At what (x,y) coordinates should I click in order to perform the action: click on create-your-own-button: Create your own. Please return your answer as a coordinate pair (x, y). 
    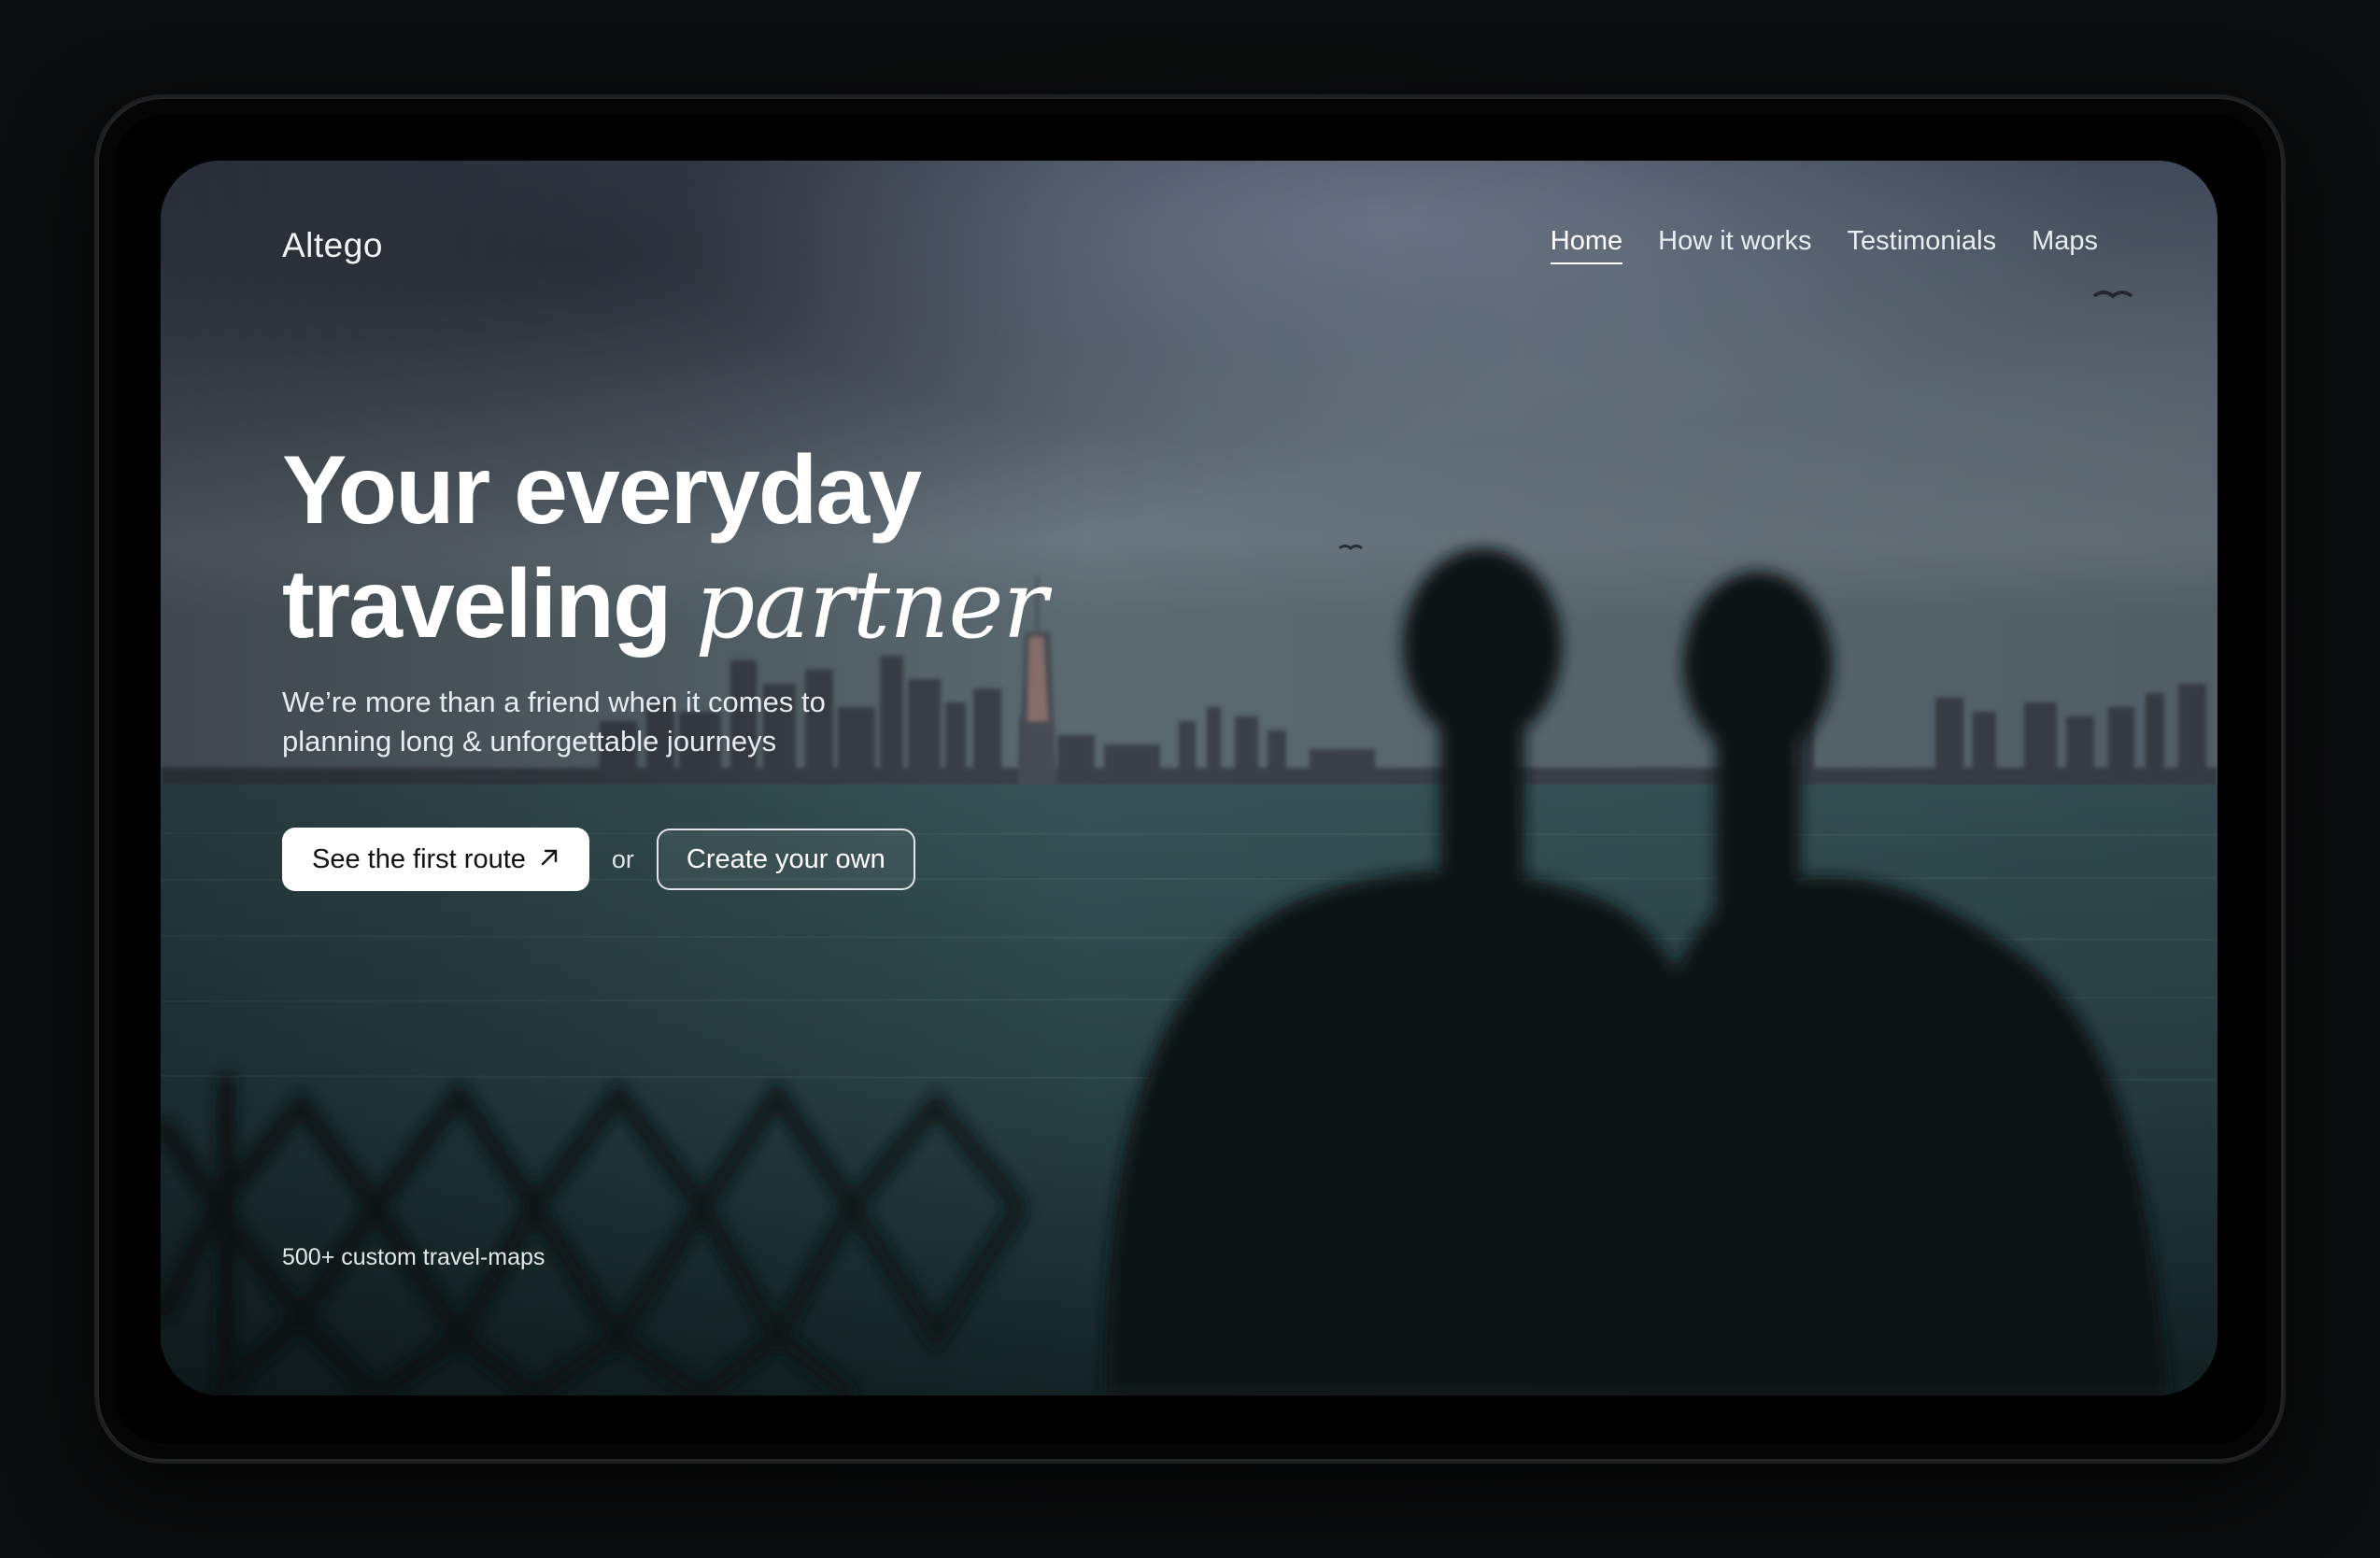
    Looking at the image, I should click on (785, 859).